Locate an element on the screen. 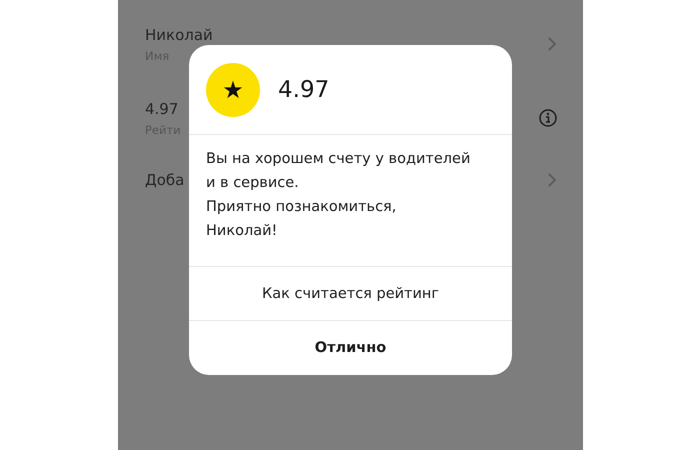  rating-value: 4.97 is located at coordinates (304, 89).